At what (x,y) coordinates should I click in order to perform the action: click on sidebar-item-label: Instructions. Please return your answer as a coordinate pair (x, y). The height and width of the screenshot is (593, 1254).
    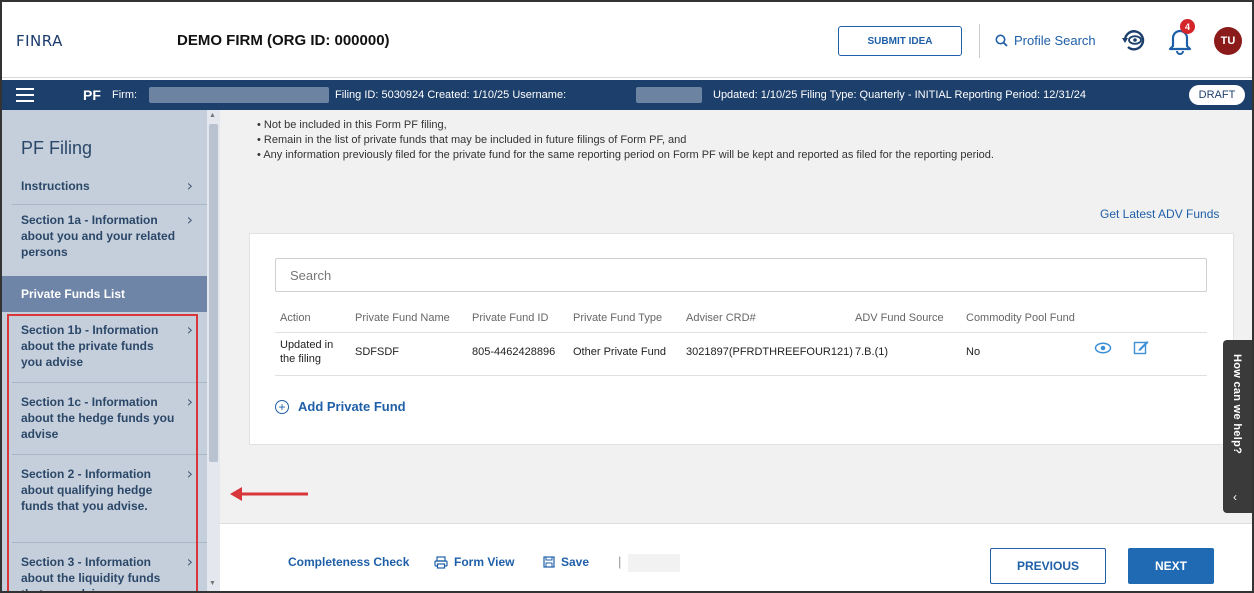
    Looking at the image, I should click on (55, 186).